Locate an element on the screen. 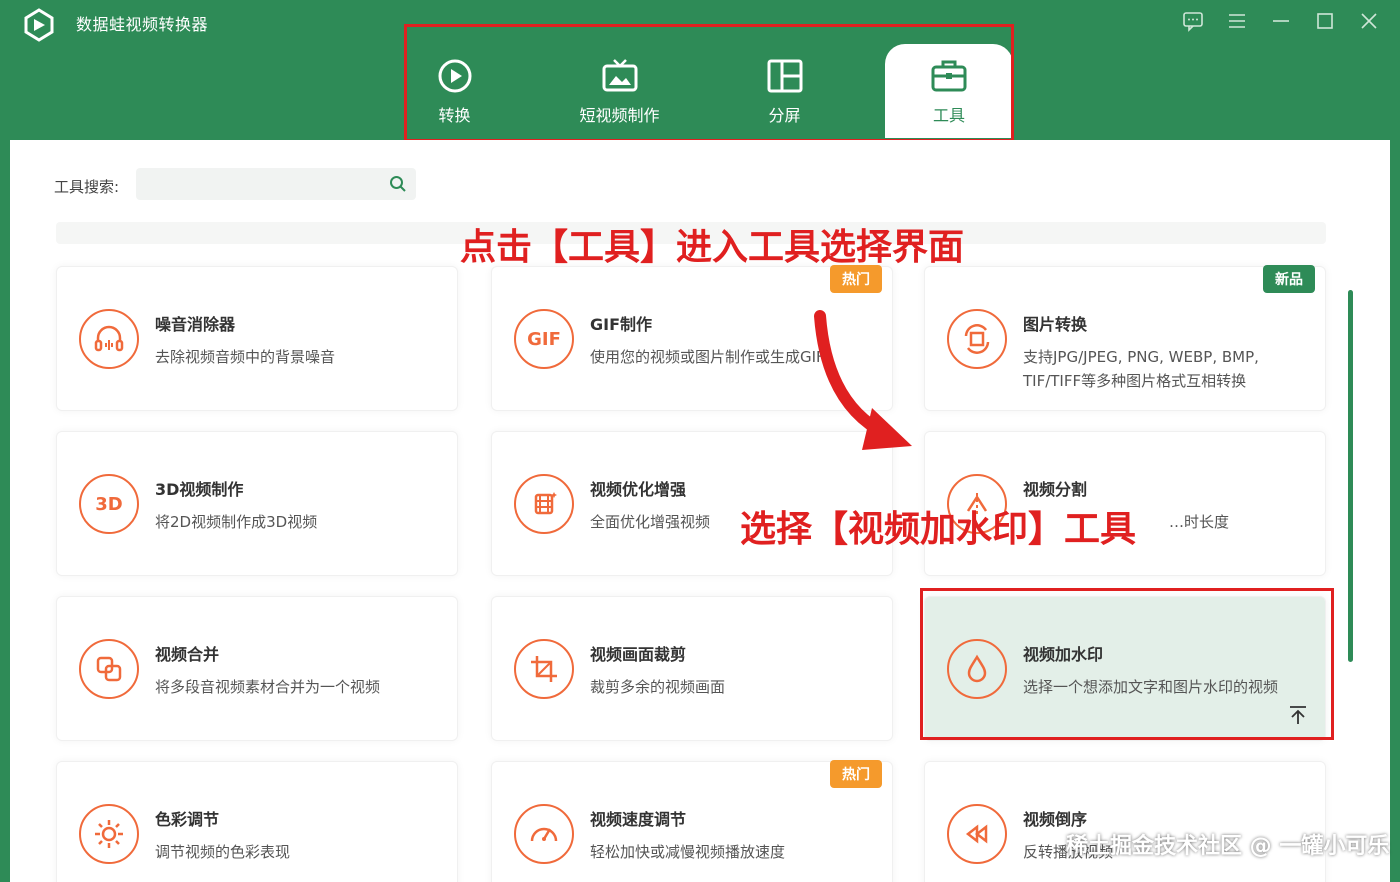 The height and width of the screenshot is (882, 1400). enhance-icon is located at coordinates (544, 504).